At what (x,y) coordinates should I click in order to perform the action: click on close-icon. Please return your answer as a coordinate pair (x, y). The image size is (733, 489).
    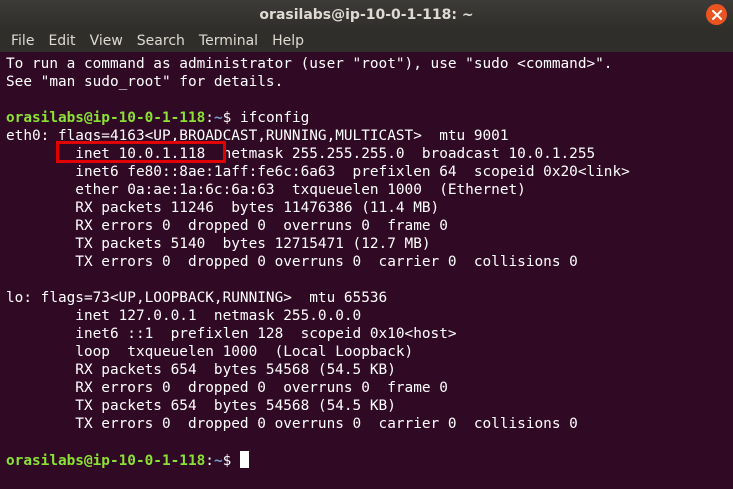
    Looking at the image, I should click on (716, 14).